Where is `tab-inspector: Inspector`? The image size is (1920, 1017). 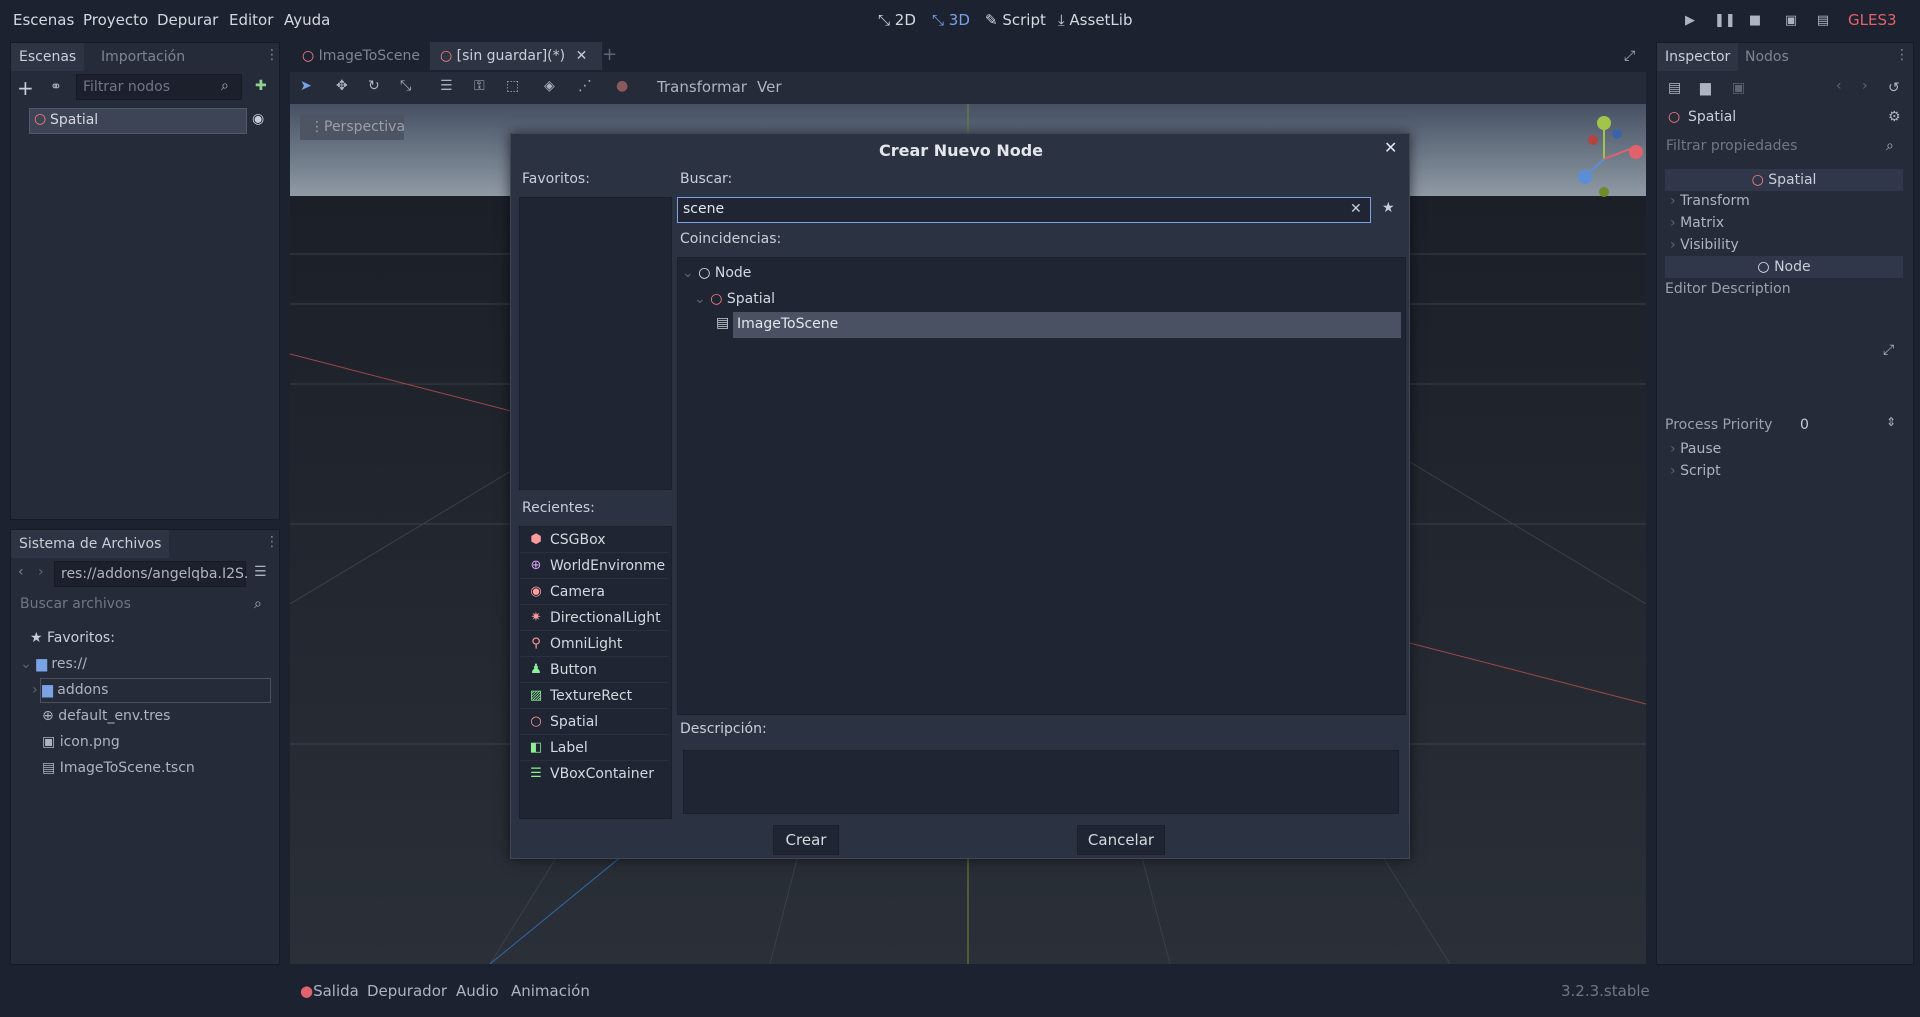
tab-inspector: Inspector is located at coordinates (1698, 57).